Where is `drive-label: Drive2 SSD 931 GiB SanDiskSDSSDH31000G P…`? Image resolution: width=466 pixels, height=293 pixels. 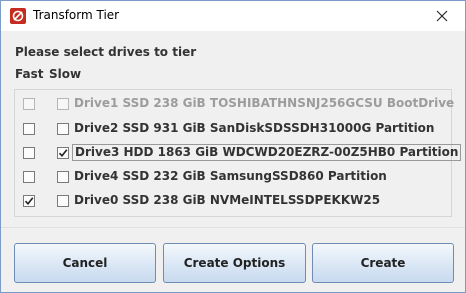
drive-label: Drive2 SSD 931 GiB SanDiskSDSSDH31000G P… is located at coordinates (254, 128).